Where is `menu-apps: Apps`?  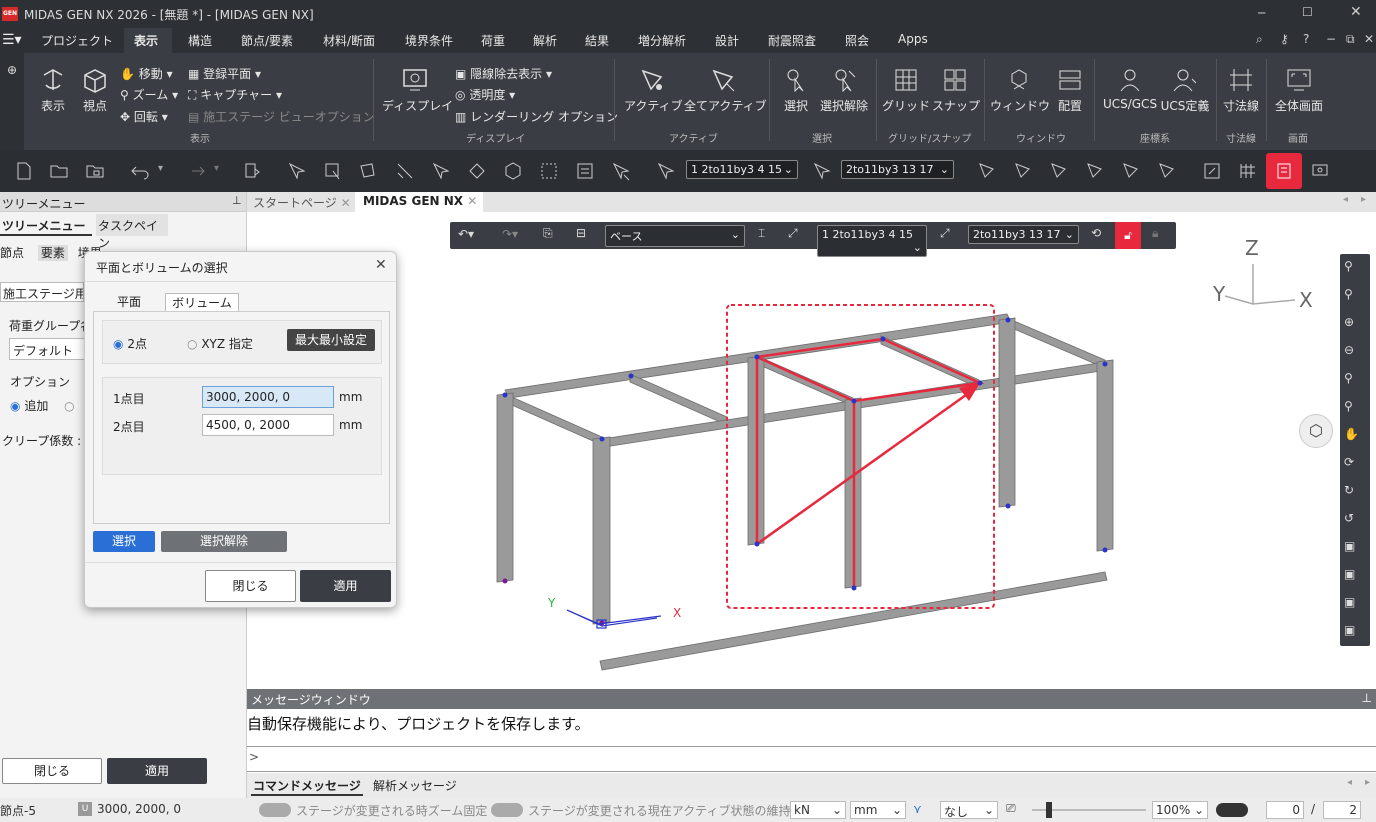
menu-apps: Apps is located at coordinates (913, 39).